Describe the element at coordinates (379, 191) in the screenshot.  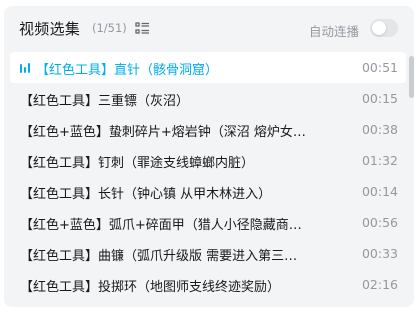
I see `episode-duration: 00:14` at that location.